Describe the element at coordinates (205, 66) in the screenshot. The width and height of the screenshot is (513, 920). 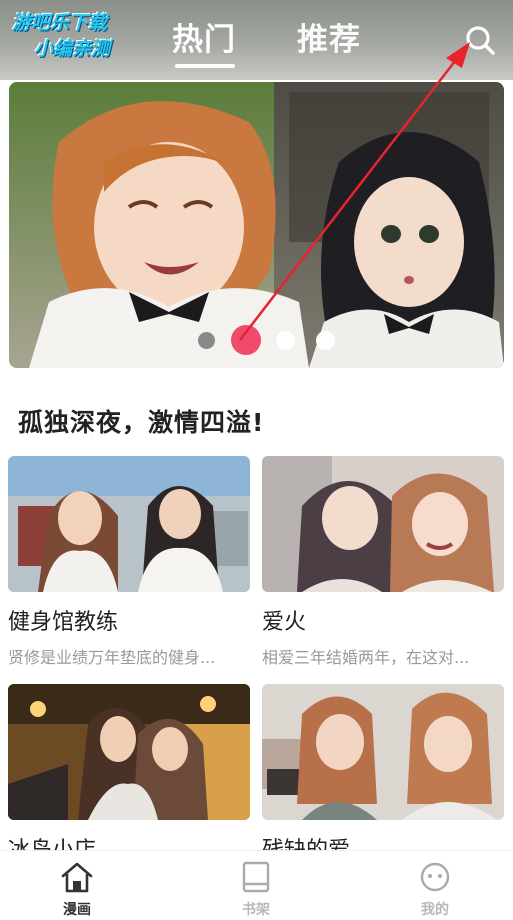
I see `tab-active-indicator` at that location.